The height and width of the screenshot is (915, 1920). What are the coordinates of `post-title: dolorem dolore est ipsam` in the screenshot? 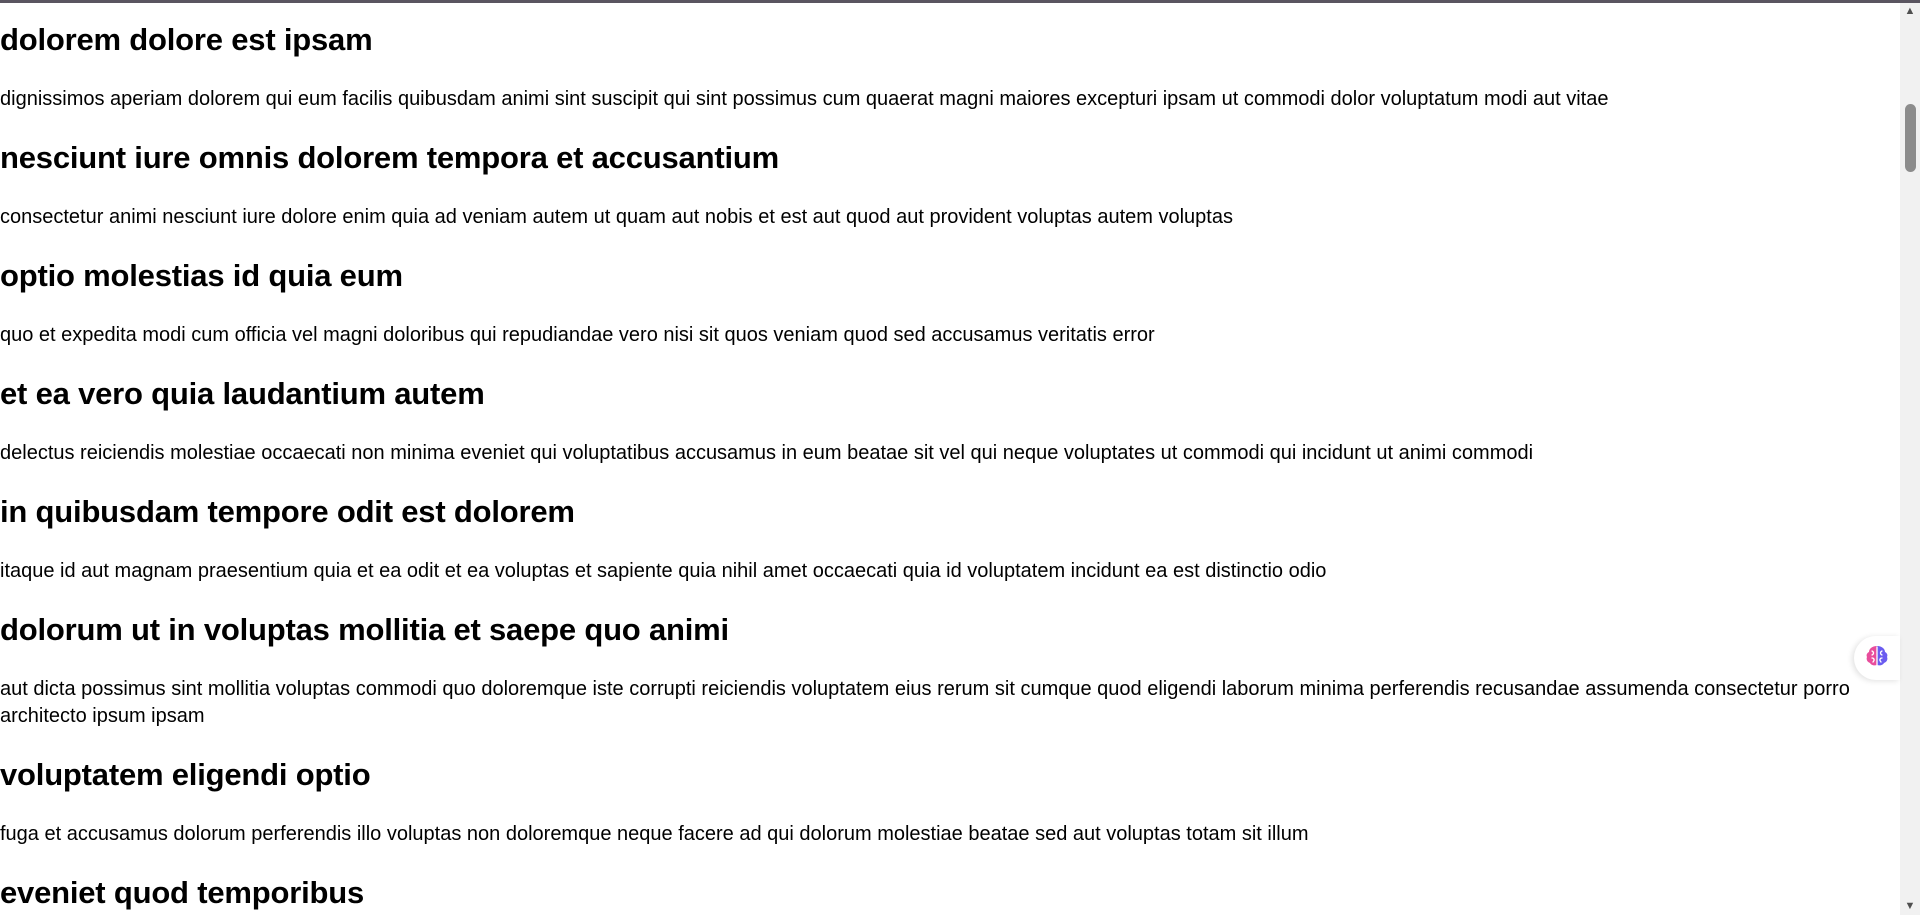 It's located at (186, 39).